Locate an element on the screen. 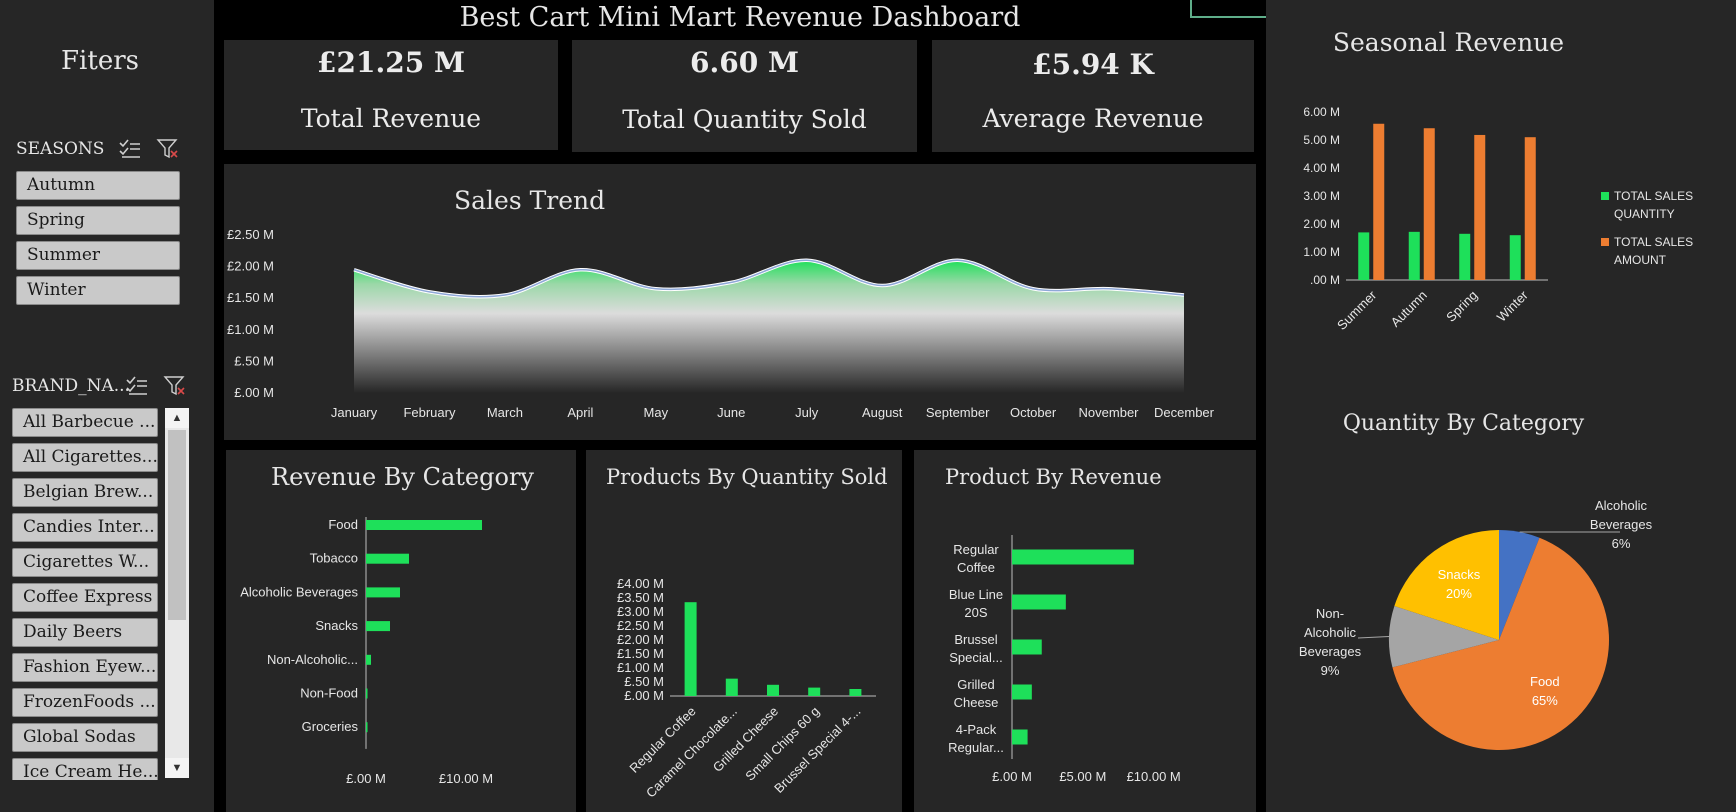 The image size is (1736, 812). dashboard-title: Best Cart Mini Mart Revenue Dashboard is located at coordinates (740, 17).